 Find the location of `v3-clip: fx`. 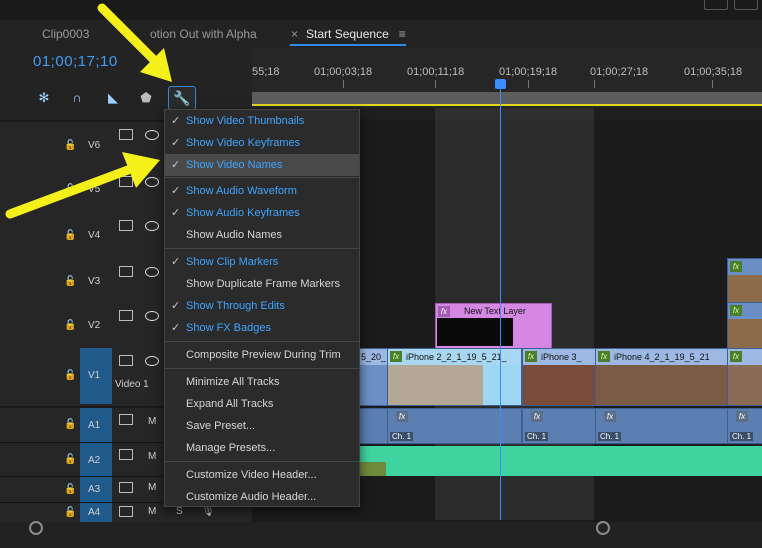

v3-clip: fx is located at coordinates (744, 281).